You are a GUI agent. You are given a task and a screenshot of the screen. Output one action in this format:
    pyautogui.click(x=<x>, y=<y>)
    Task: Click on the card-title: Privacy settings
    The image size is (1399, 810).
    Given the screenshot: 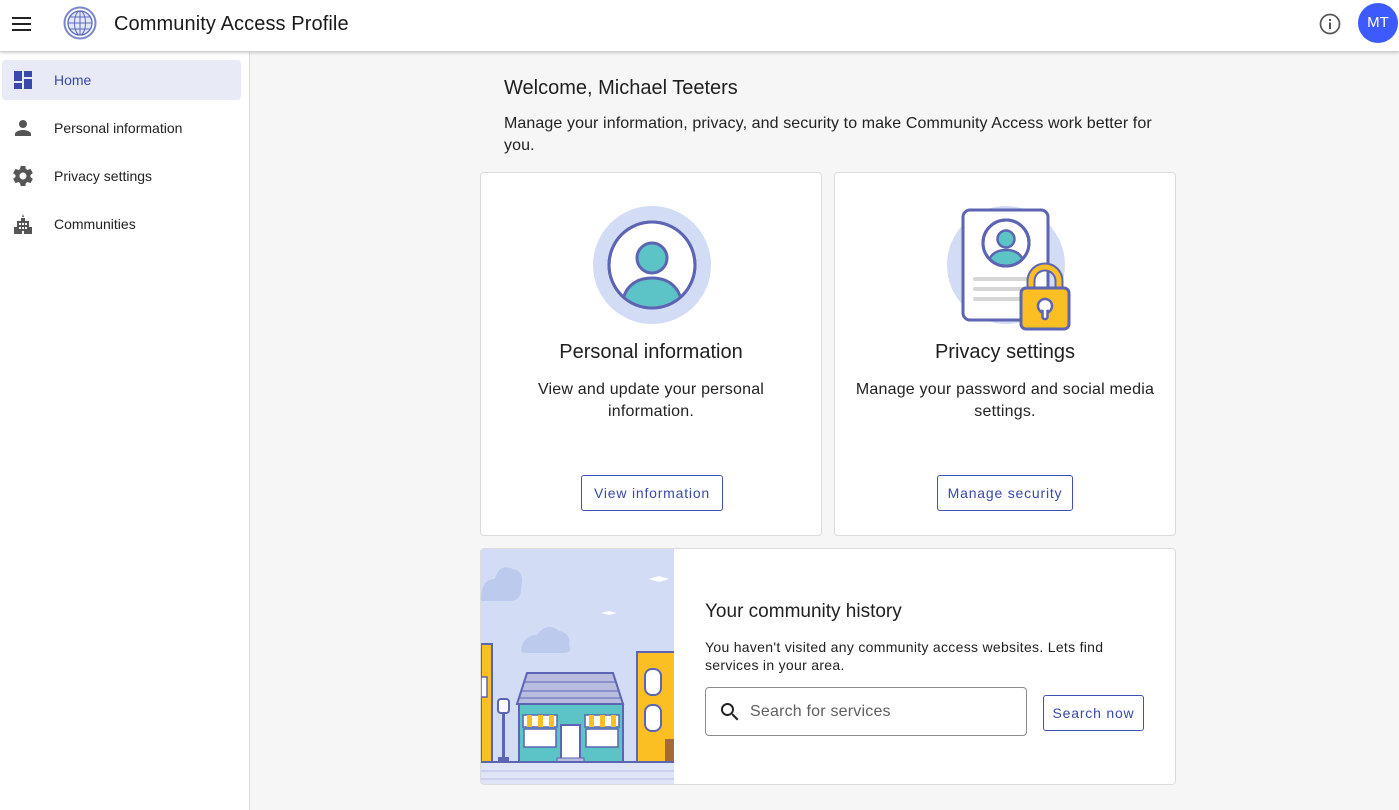 What is the action you would take?
    pyautogui.click(x=1005, y=352)
    